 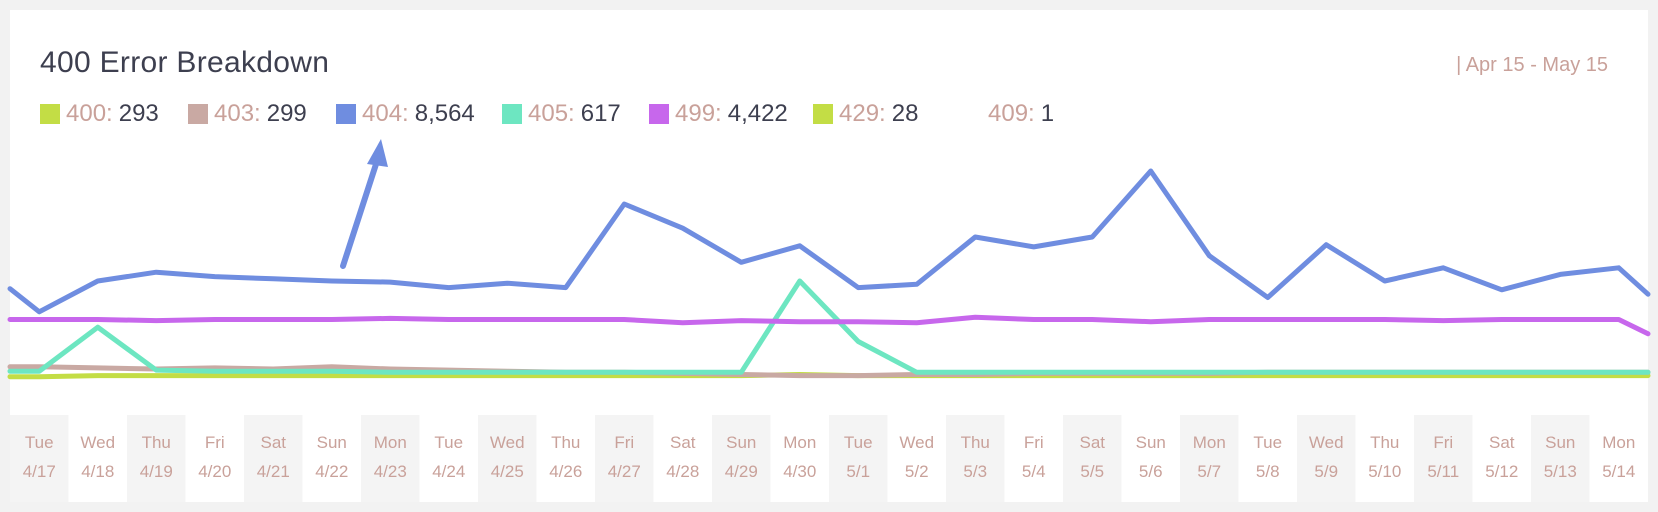 I want to click on x-tick-date: 5/14, so click(x=1618, y=471).